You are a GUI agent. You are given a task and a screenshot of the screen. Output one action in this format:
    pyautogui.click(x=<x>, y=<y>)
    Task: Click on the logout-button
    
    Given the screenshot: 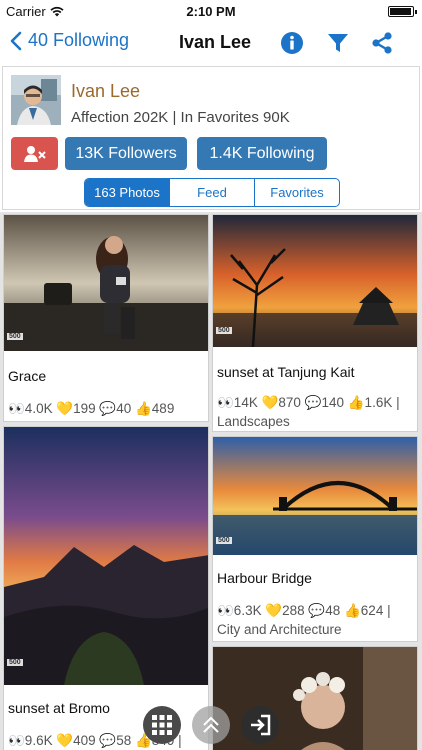 What is the action you would take?
    pyautogui.click(x=260, y=725)
    